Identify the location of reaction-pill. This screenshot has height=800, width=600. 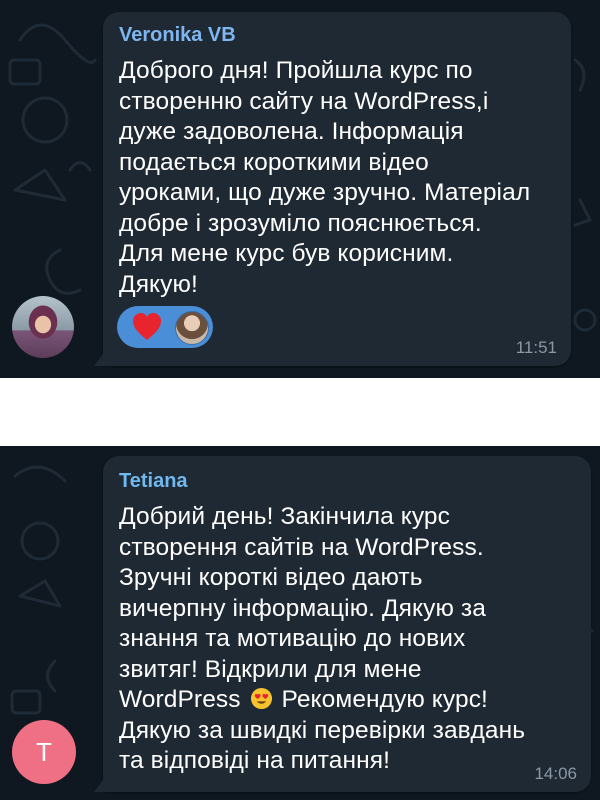
(165, 327).